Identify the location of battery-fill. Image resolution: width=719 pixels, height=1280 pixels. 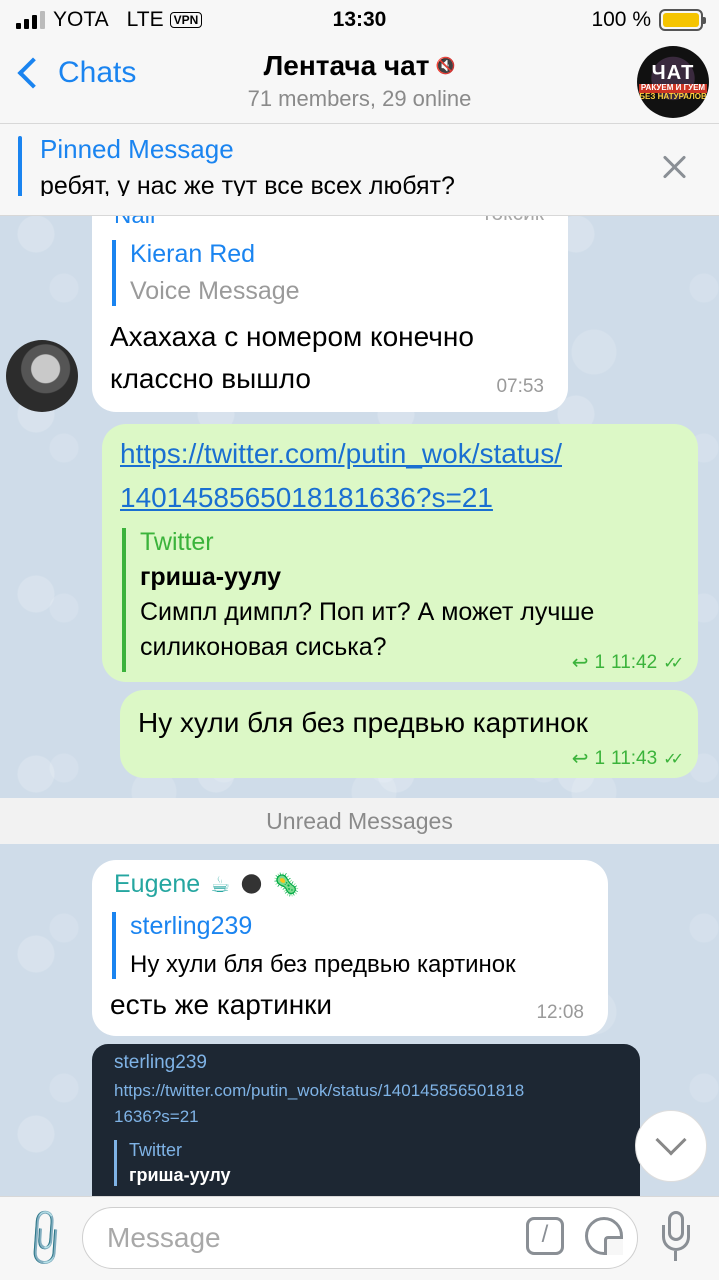
(681, 20).